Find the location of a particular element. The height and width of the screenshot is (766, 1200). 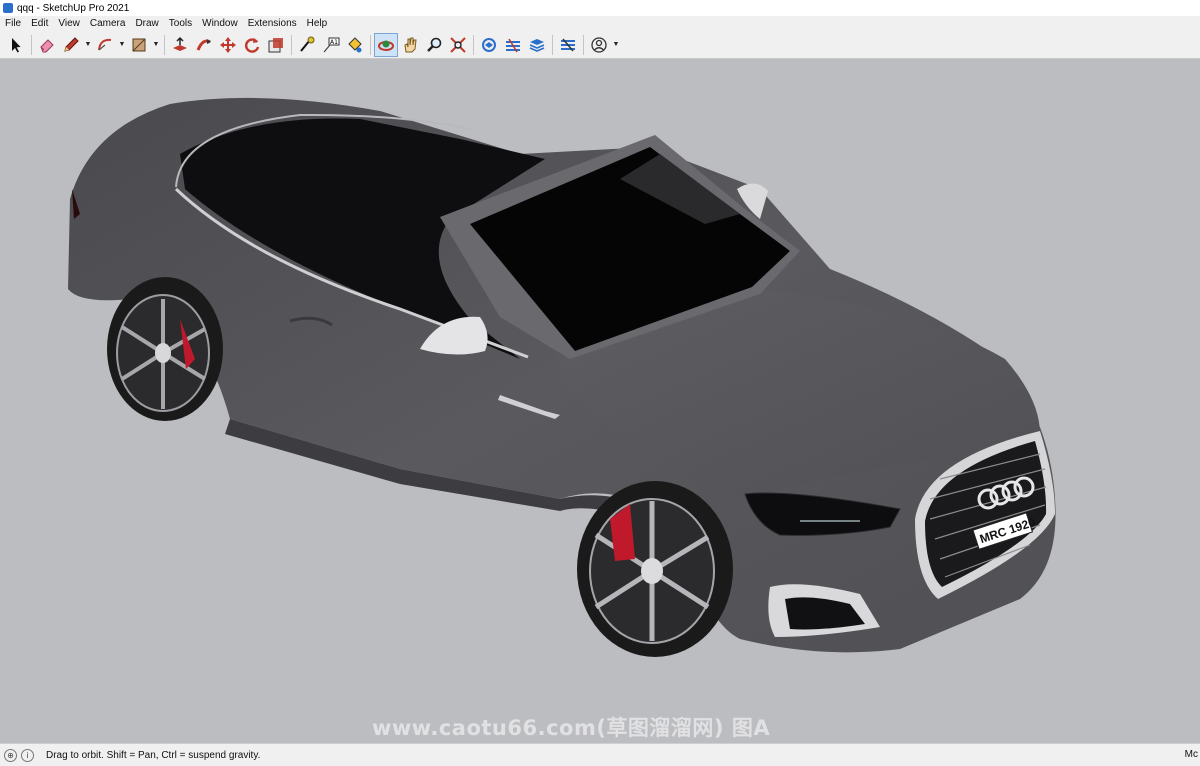

title-bar: qqq - SketchUp Pro 2021 is located at coordinates (600, 8).